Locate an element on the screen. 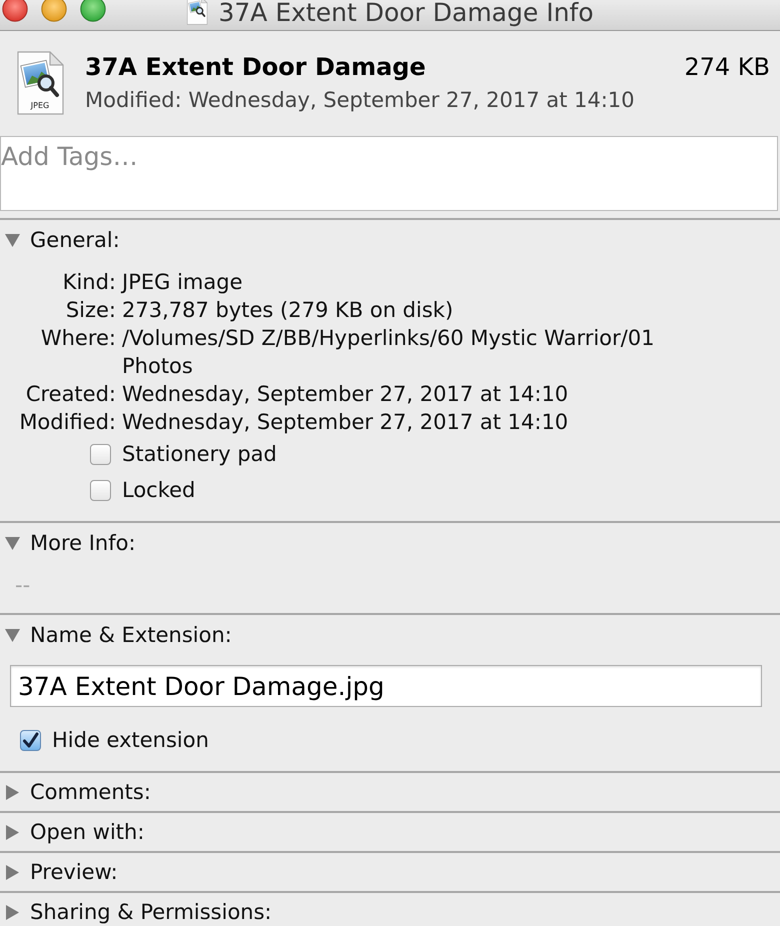 Image resolution: width=780 pixels, height=926 pixels. section-header: Comments: is located at coordinates (77, 792).